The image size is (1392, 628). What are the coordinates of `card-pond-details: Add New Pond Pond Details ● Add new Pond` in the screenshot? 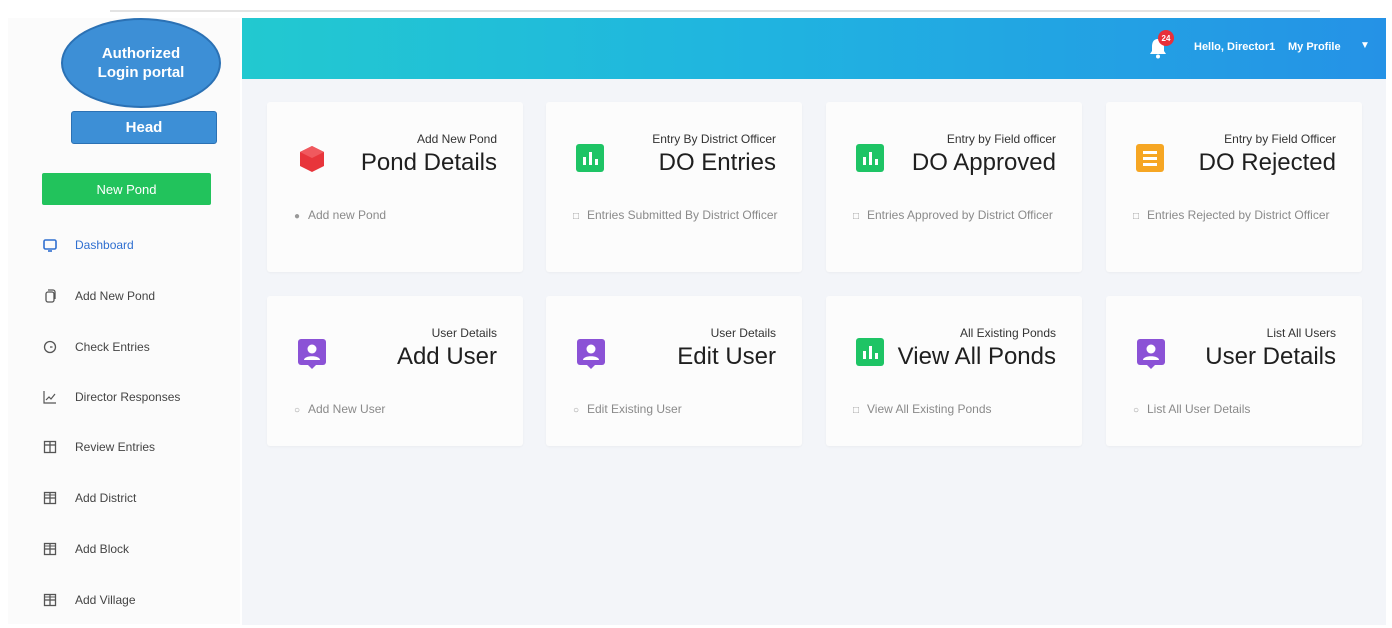 It's located at (395, 187).